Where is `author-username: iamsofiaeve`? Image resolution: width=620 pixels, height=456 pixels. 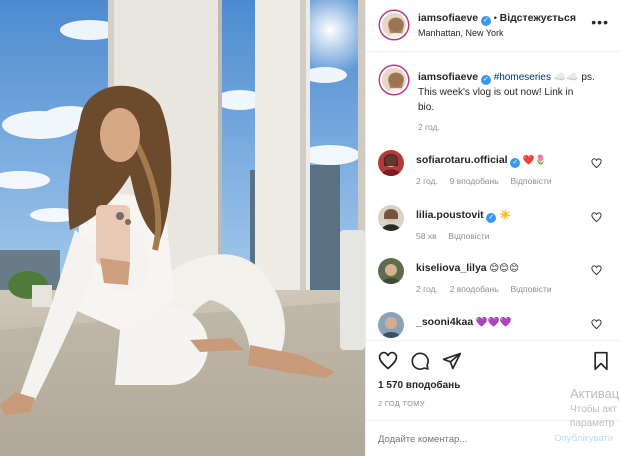 author-username: iamsofiaeve is located at coordinates (448, 18).